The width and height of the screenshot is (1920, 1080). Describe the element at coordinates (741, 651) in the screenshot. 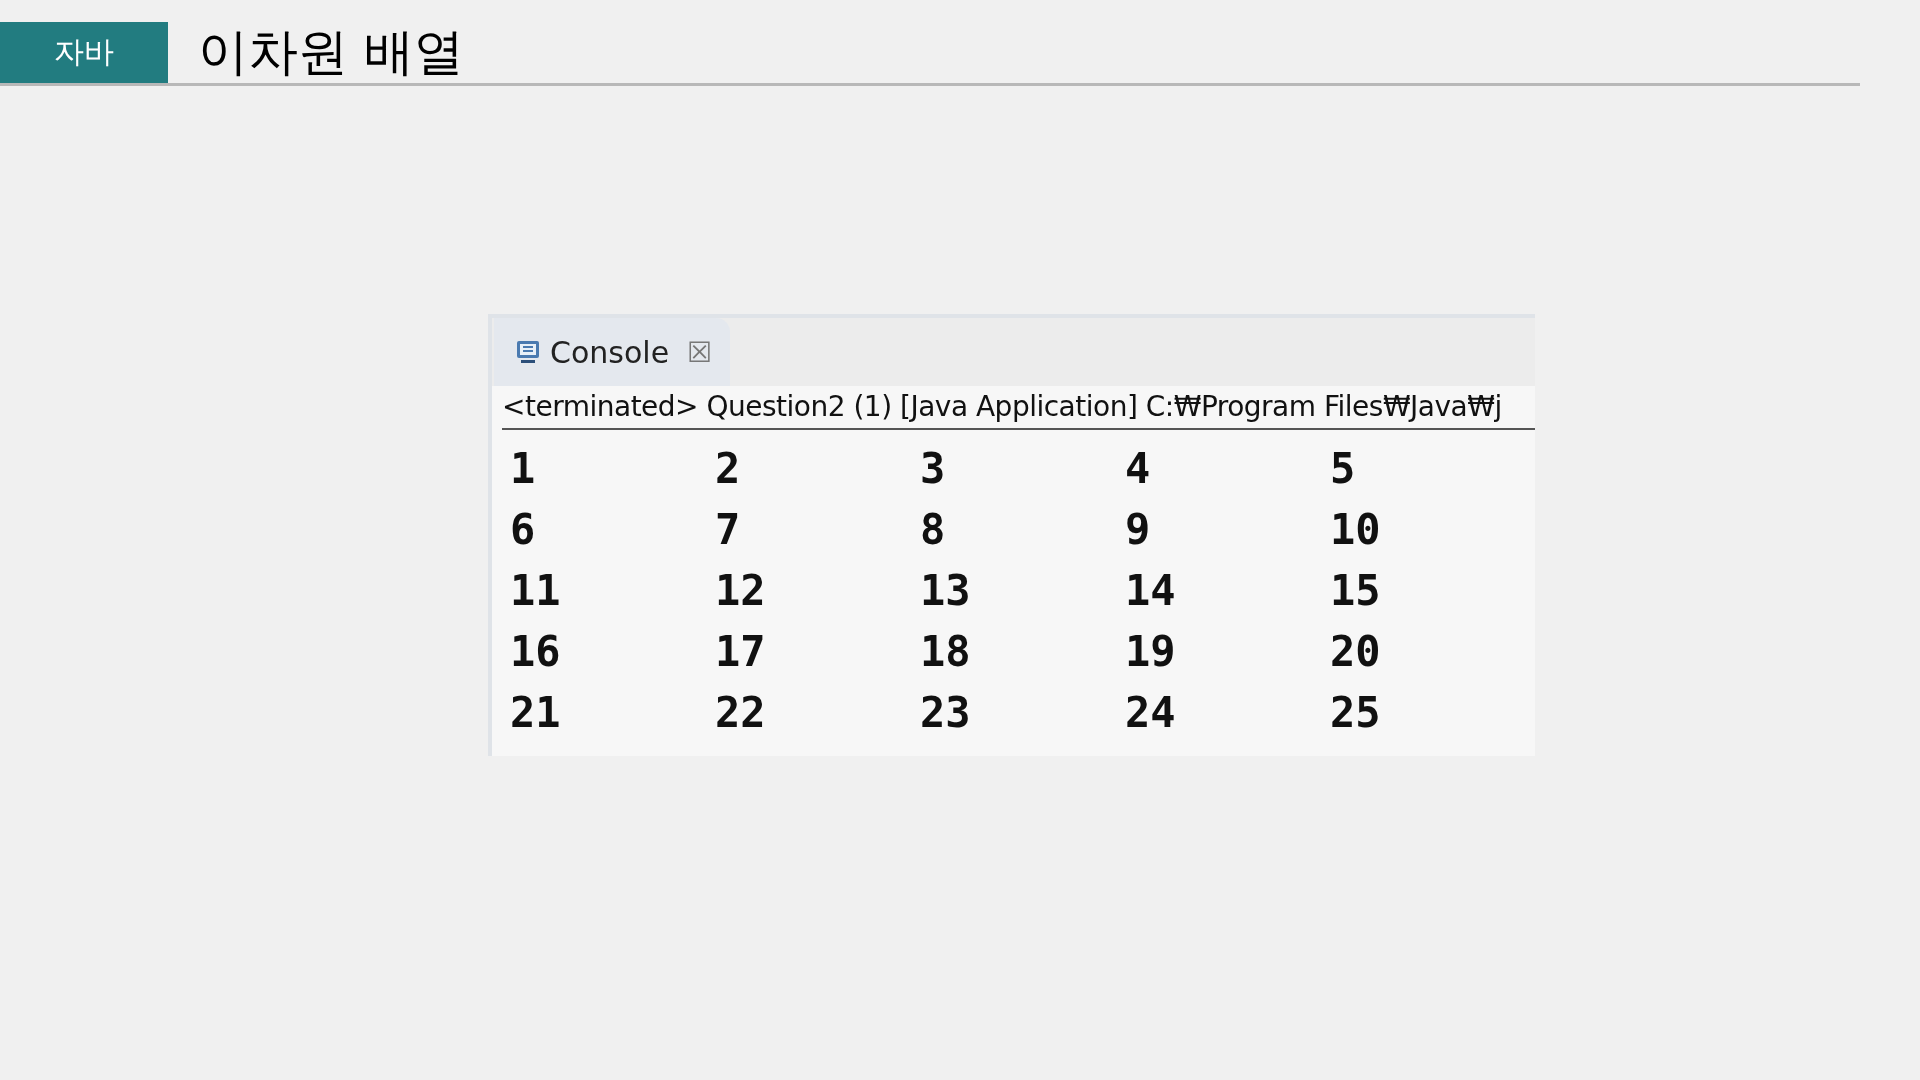

I see `output-number: 17` at that location.